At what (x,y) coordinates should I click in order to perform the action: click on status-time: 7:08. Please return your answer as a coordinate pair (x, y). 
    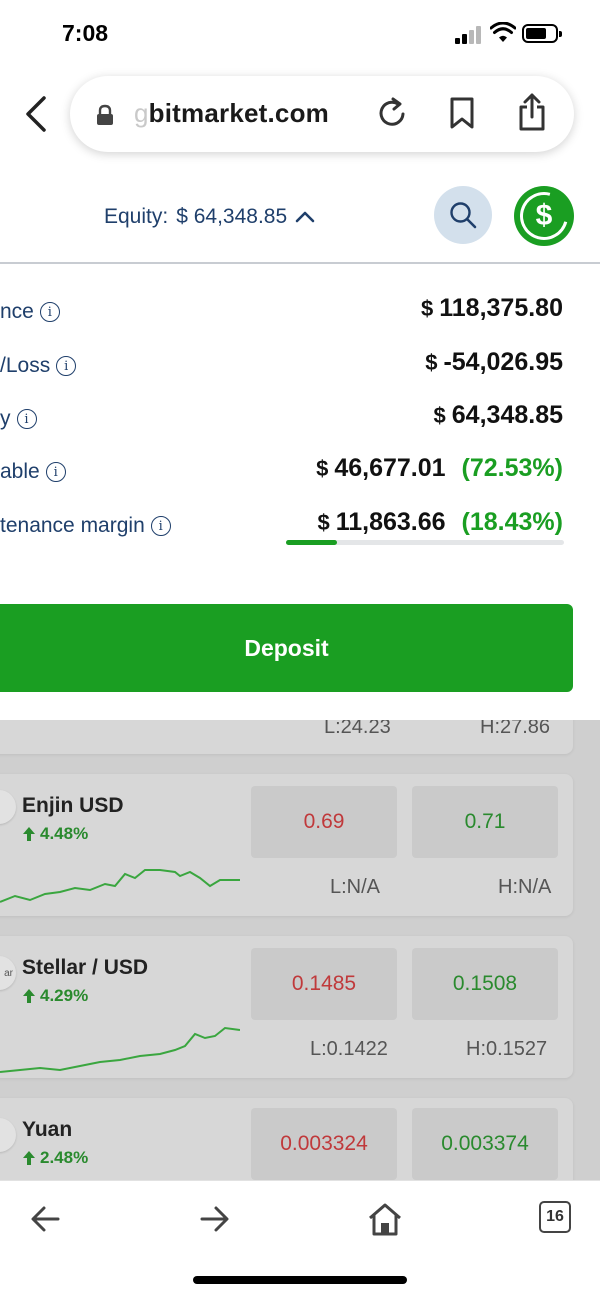
    Looking at the image, I should click on (85, 33).